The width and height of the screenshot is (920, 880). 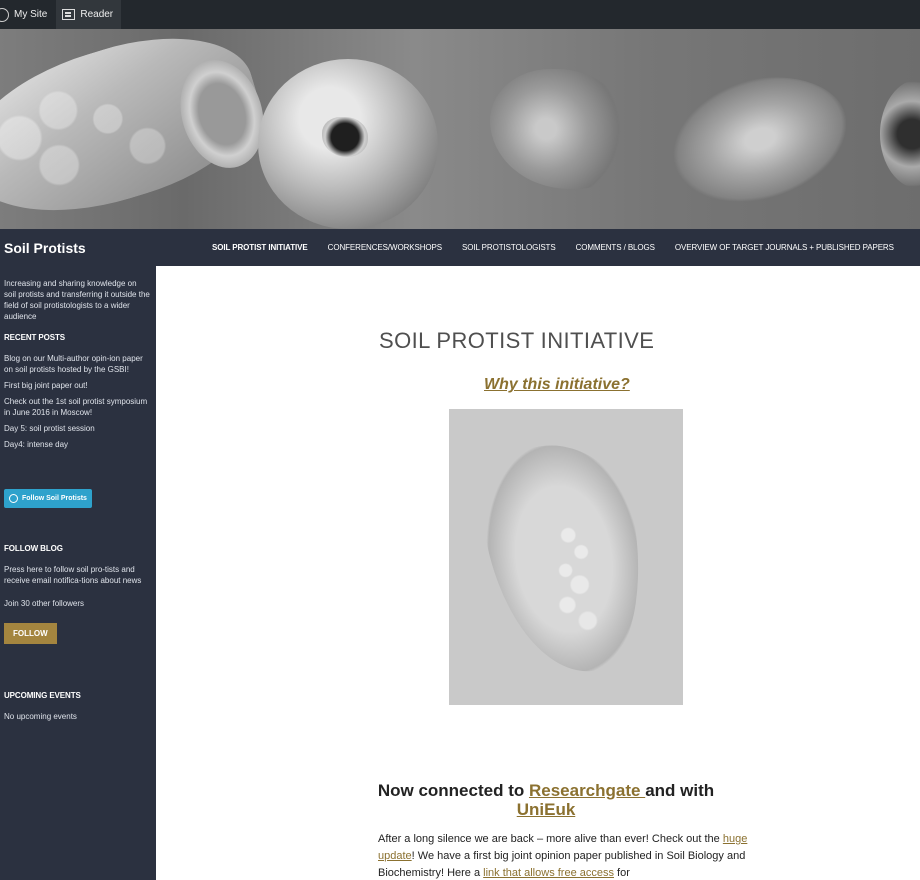 I want to click on page-title: SOIL PROTIST INITIATIVE, so click(x=517, y=340).